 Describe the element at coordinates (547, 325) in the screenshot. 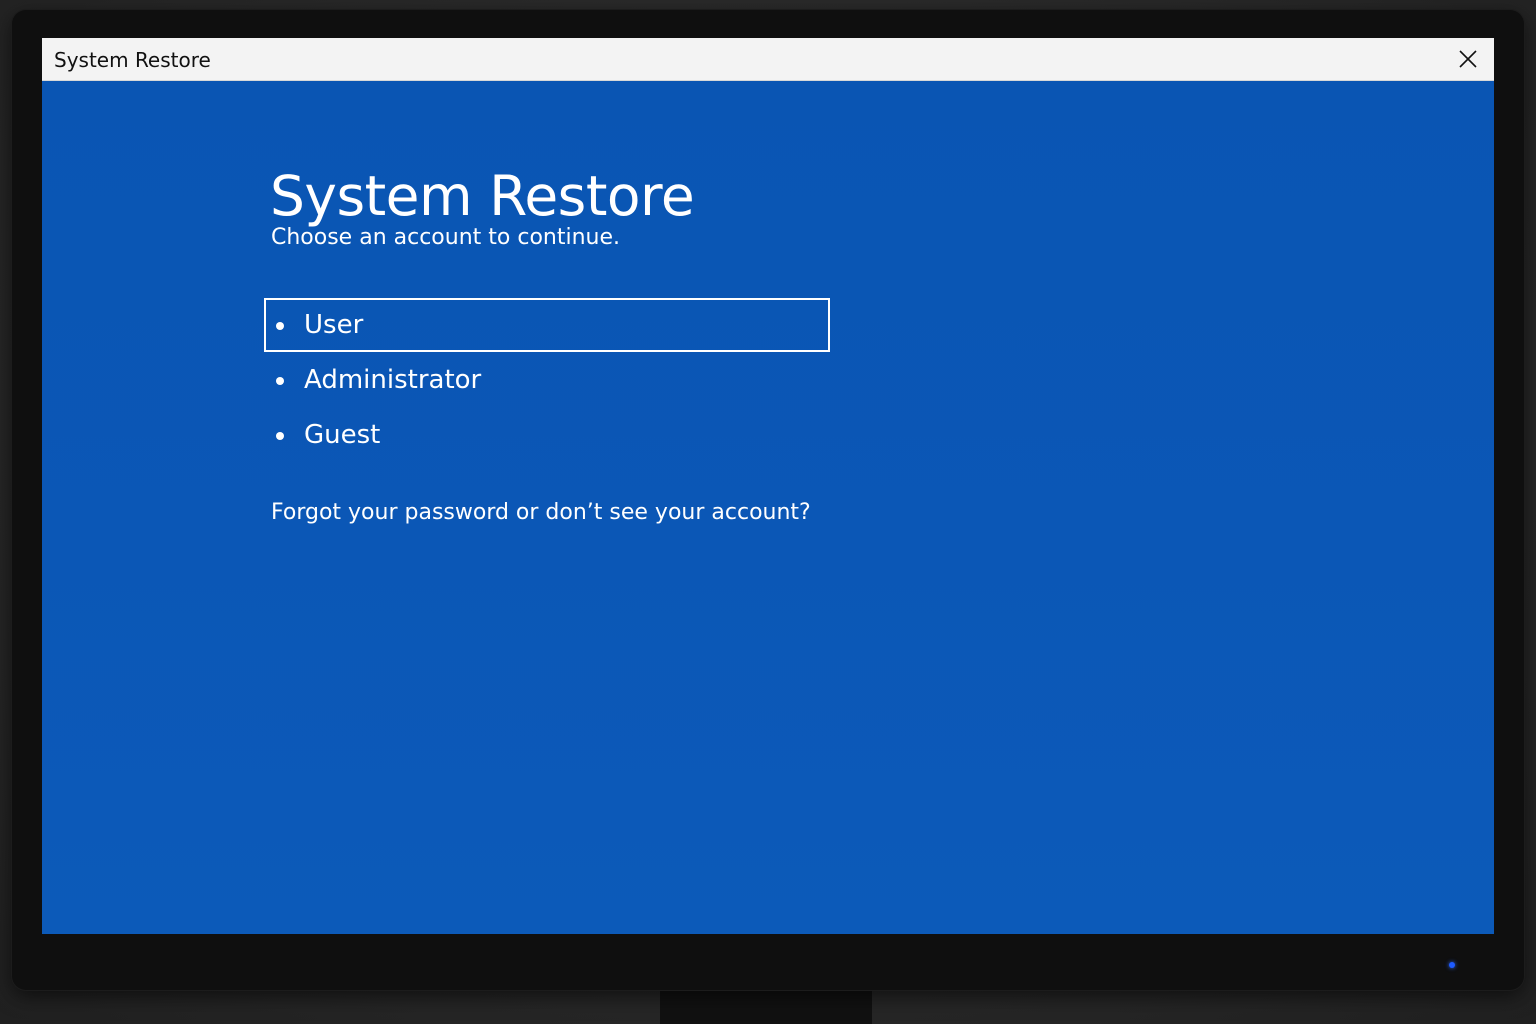

I see `account-option-user: User` at that location.